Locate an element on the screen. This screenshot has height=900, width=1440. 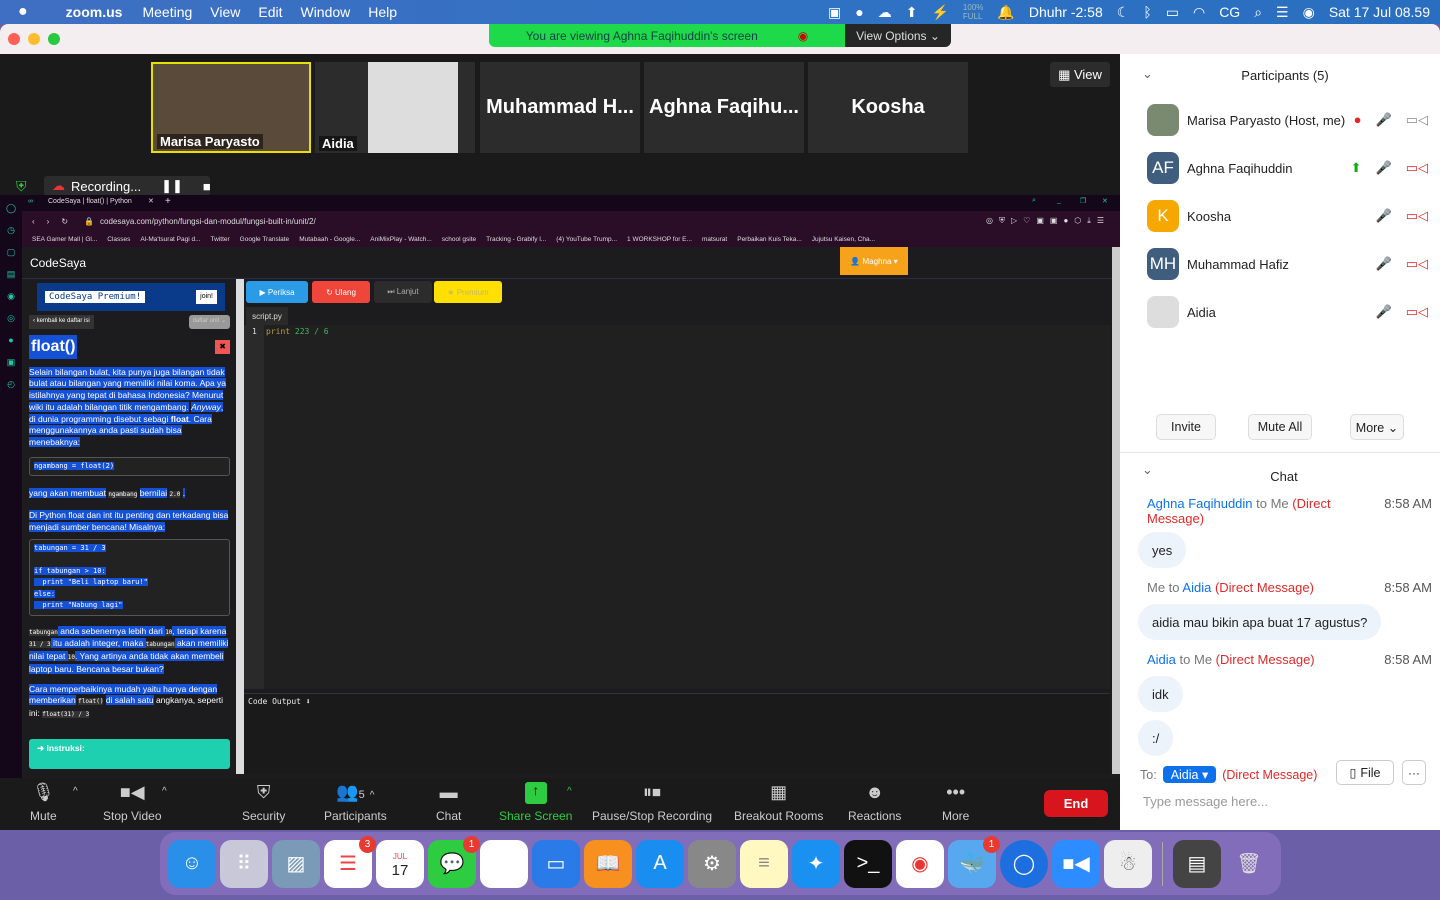
stop-video-button: ■◀ Stop Video is located at coordinates (132, 802).